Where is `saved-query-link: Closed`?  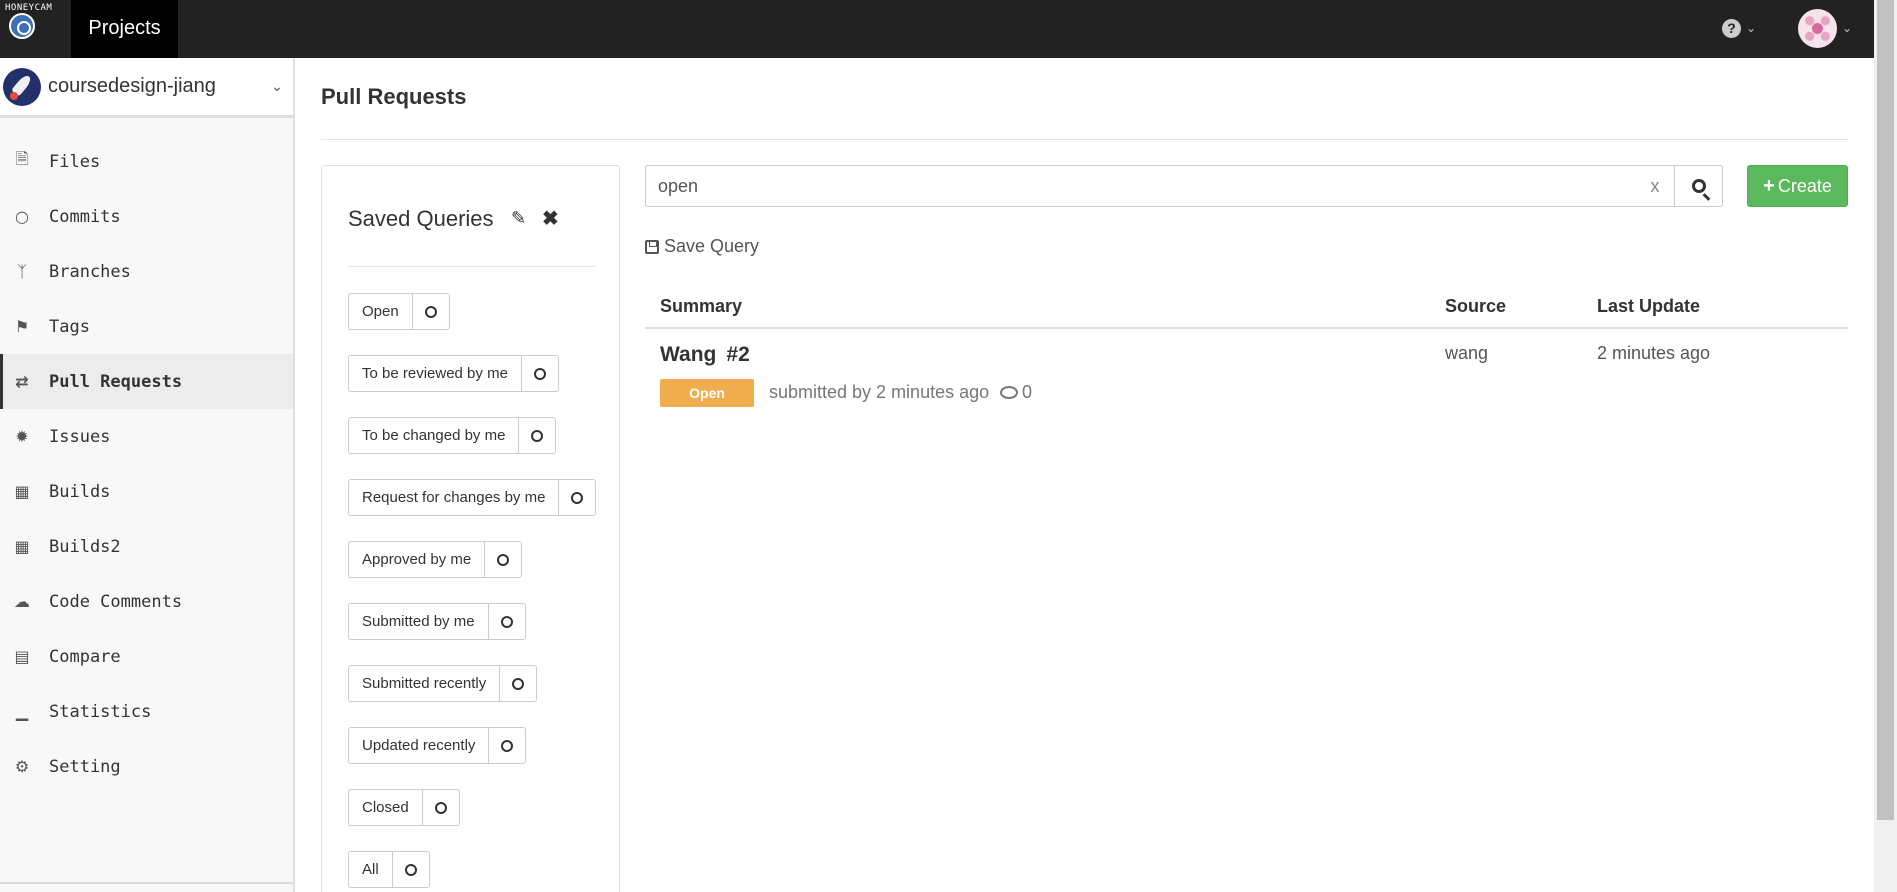
saved-query-link: Closed is located at coordinates (385, 807).